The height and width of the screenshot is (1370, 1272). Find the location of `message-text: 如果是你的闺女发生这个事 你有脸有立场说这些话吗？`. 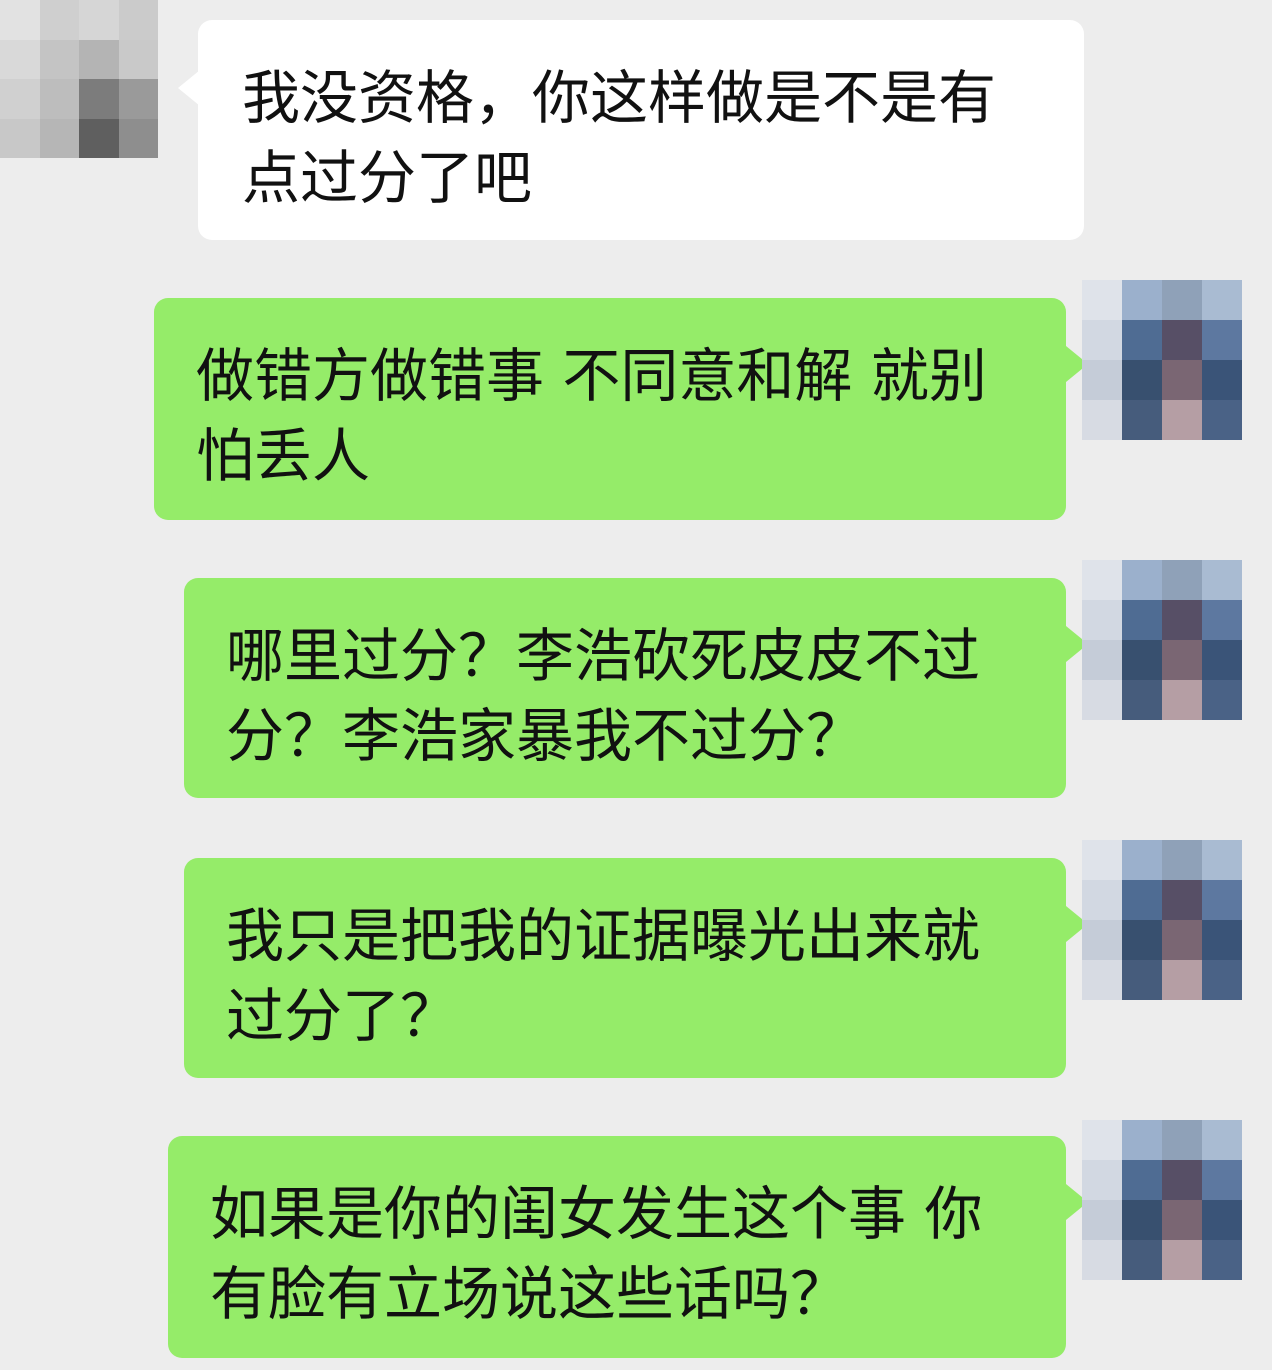

message-text: 如果是你的闺女发生这个事 你有脸有立场说这些话吗？ is located at coordinates (596, 1254).